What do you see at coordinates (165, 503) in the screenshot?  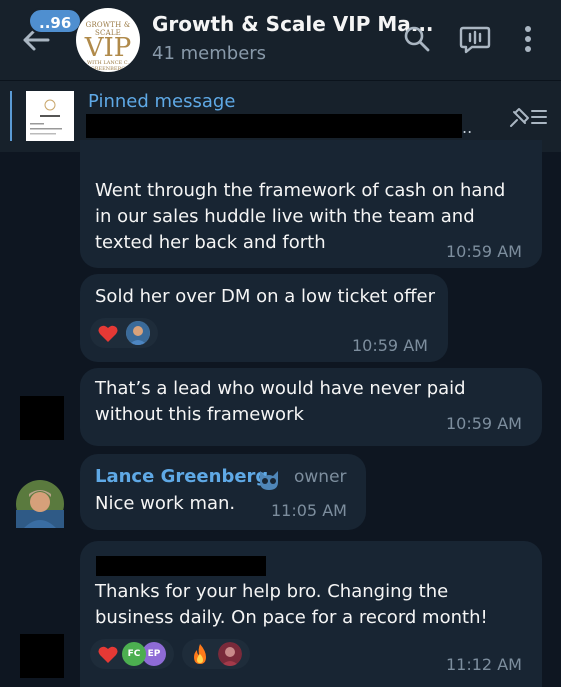 I see `message-text: Nice work man.` at bounding box center [165, 503].